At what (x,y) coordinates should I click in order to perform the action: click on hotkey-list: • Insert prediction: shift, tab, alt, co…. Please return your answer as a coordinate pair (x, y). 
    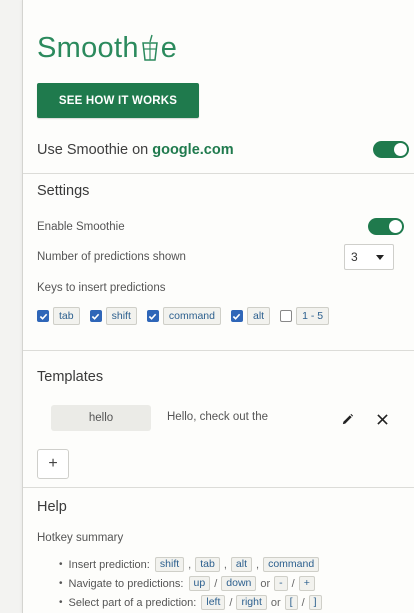
    Looking at the image, I should click on (234, 583).